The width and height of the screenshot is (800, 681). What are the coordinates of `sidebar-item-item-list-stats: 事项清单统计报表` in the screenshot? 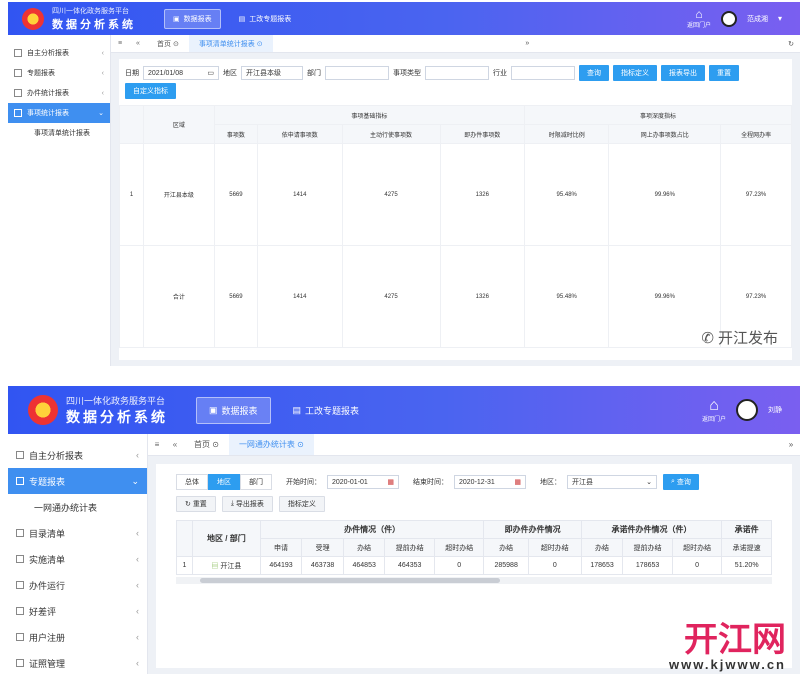 It's located at (59, 133).